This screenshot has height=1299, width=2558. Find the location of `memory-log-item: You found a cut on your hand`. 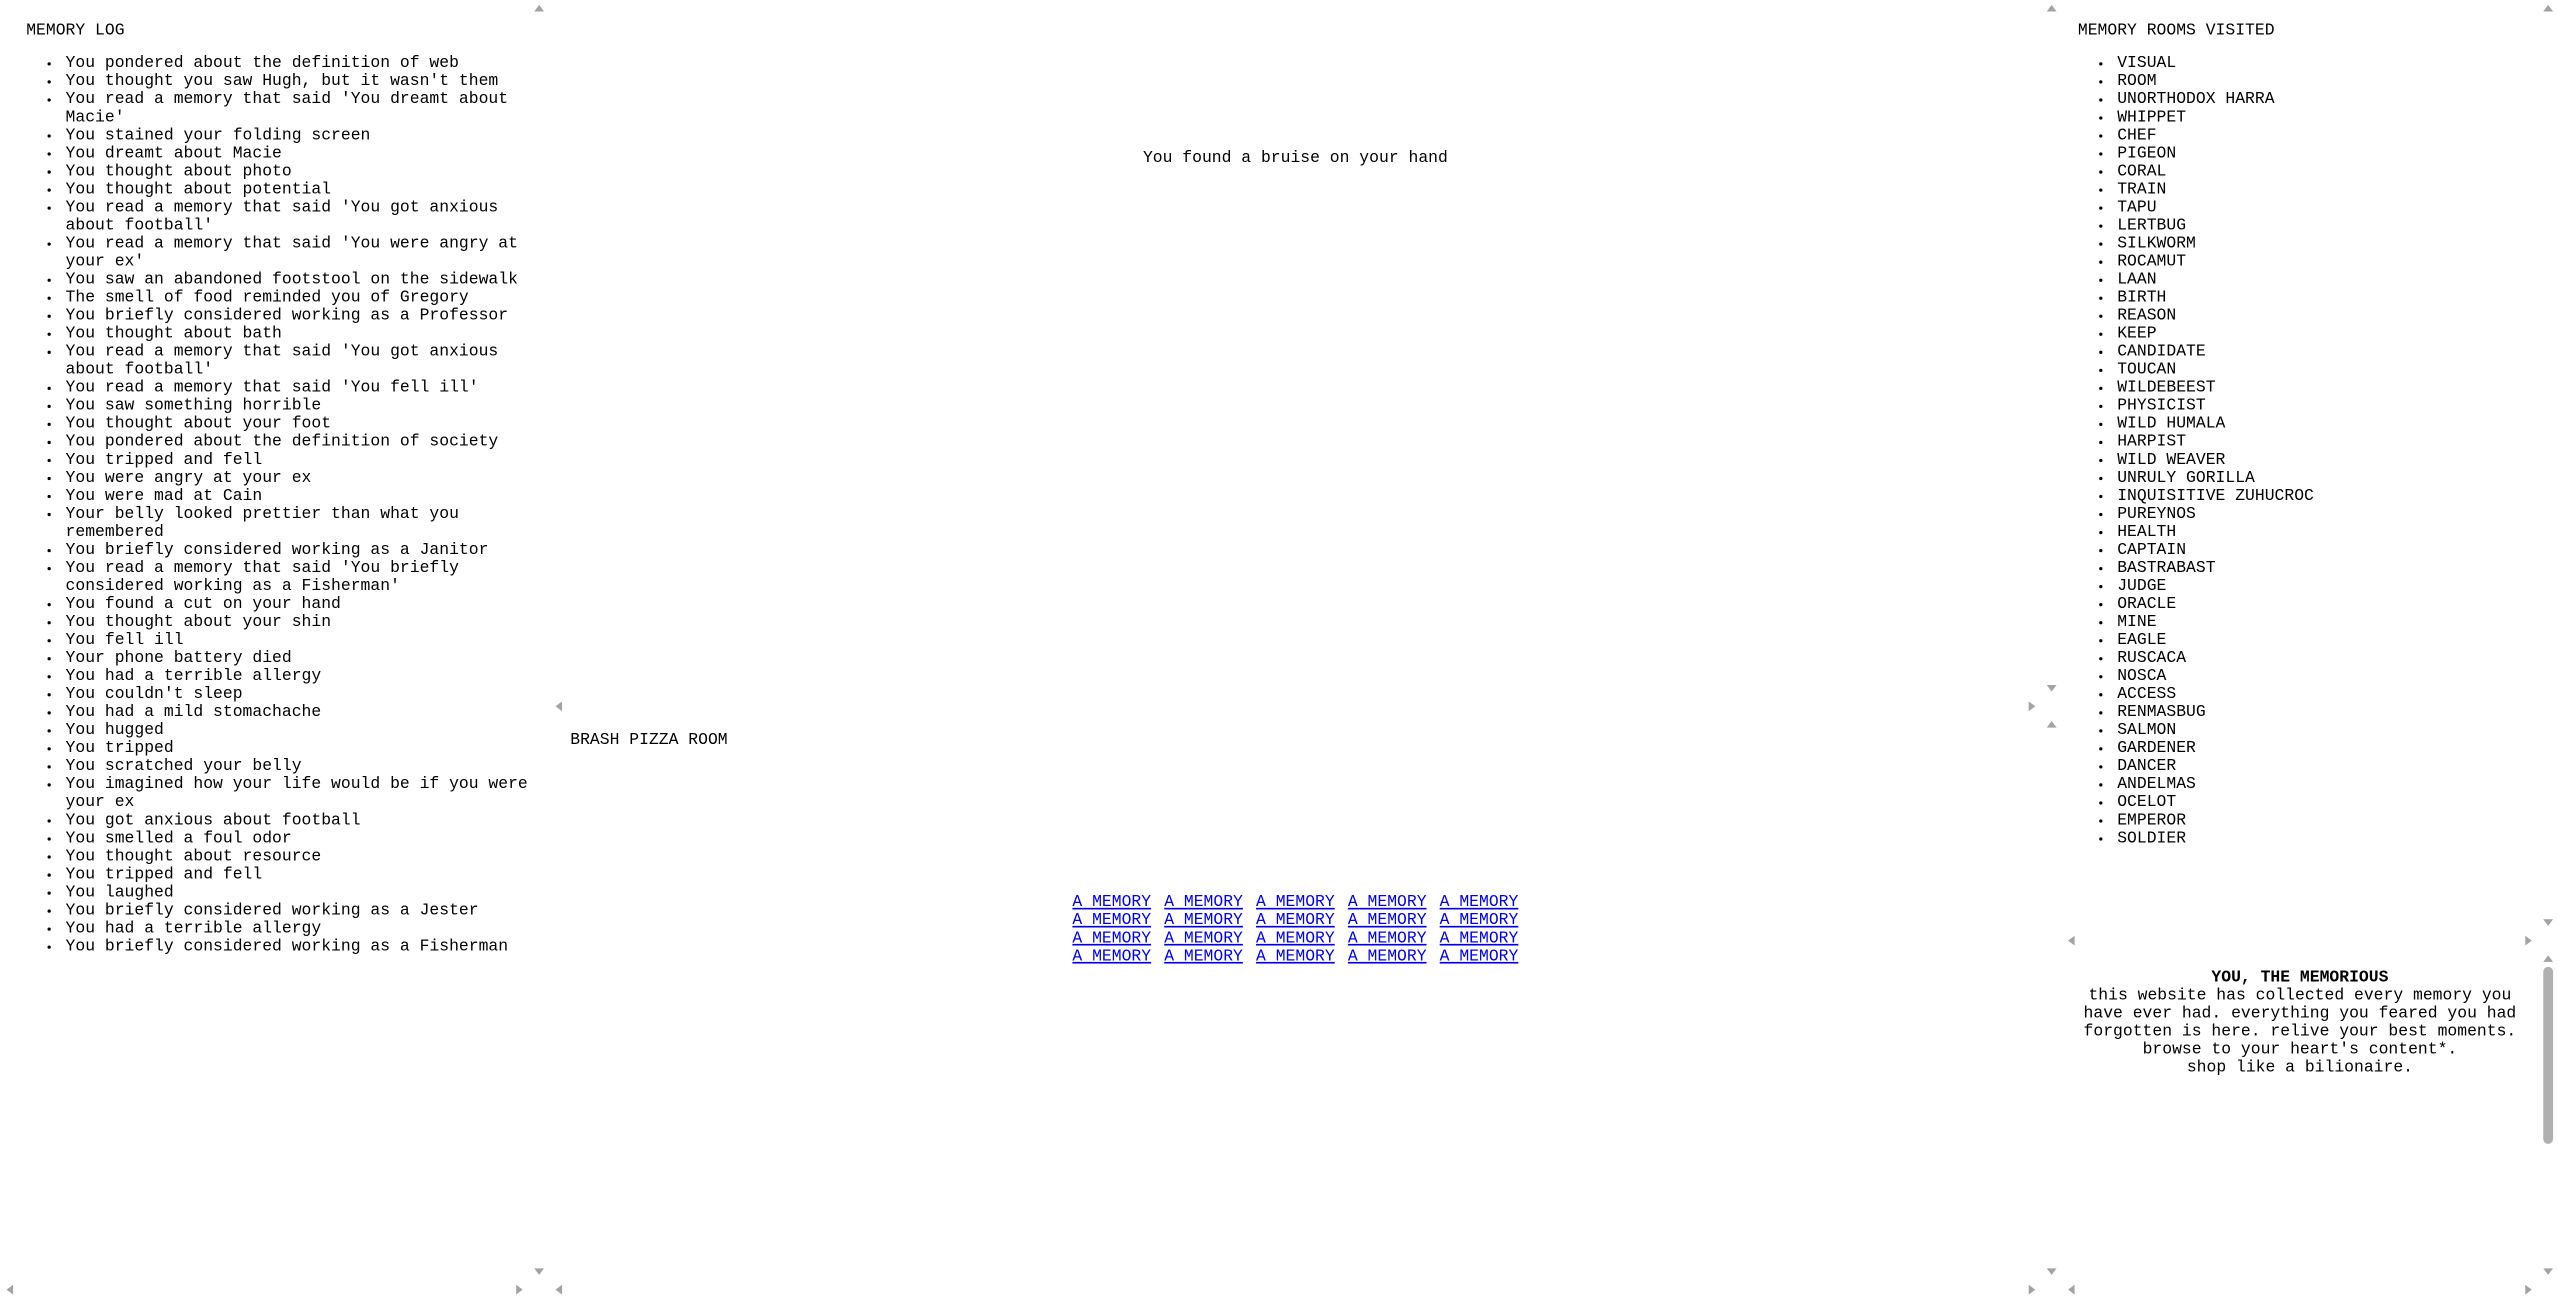

memory-log-item: You found a cut on your hand is located at coordinates (298, 605).